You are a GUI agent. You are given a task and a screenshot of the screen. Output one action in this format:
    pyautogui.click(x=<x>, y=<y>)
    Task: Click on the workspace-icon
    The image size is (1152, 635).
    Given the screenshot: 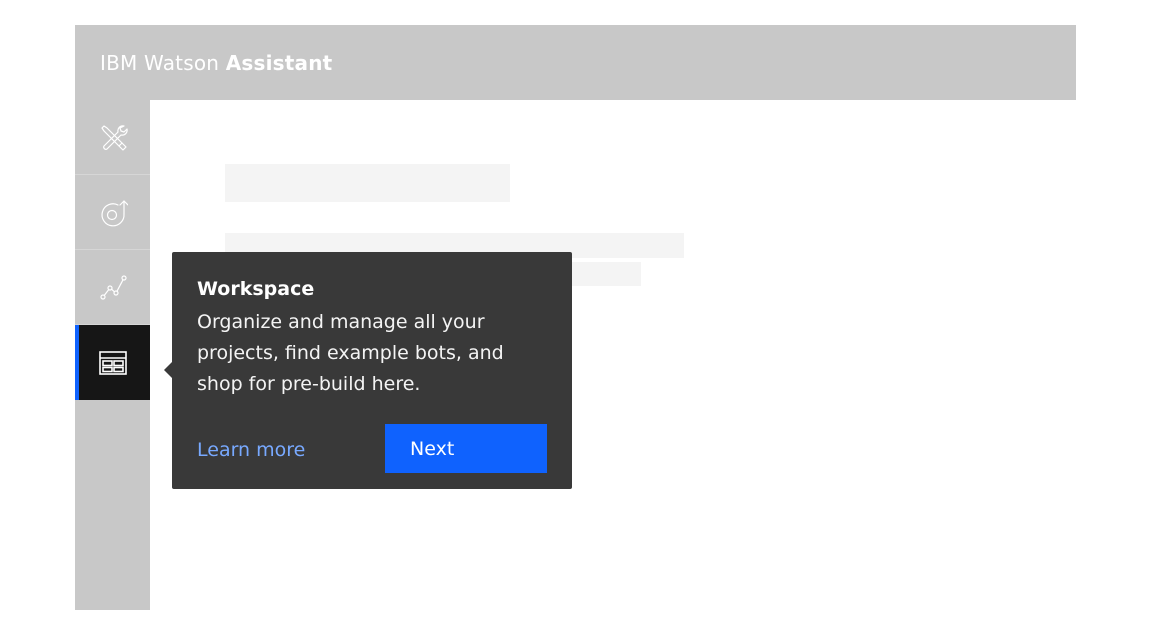 What is the action you would take?
    pyautogui.click(x=112, y=362)
    